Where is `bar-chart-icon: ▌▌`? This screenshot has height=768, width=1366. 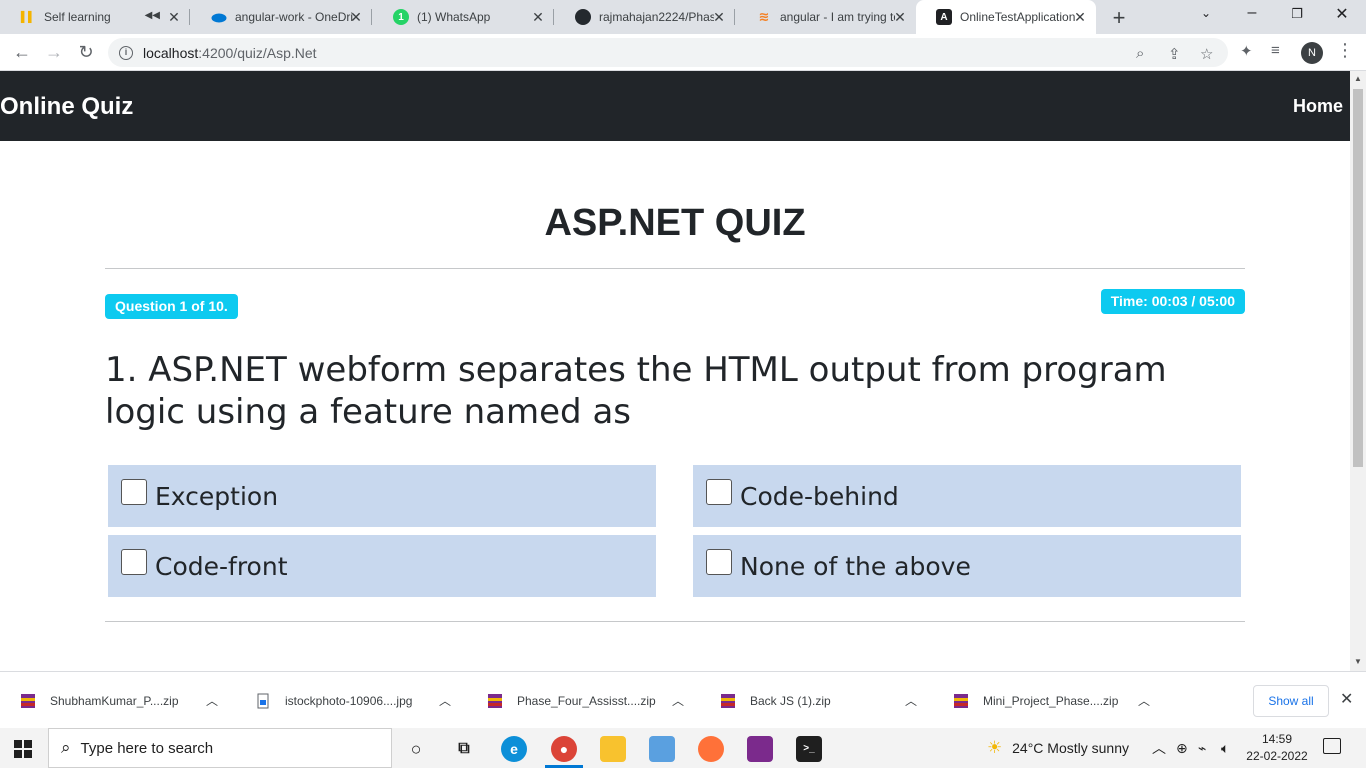
bar-chart-icon: ▌▌ is located at coordinates (28, 17).